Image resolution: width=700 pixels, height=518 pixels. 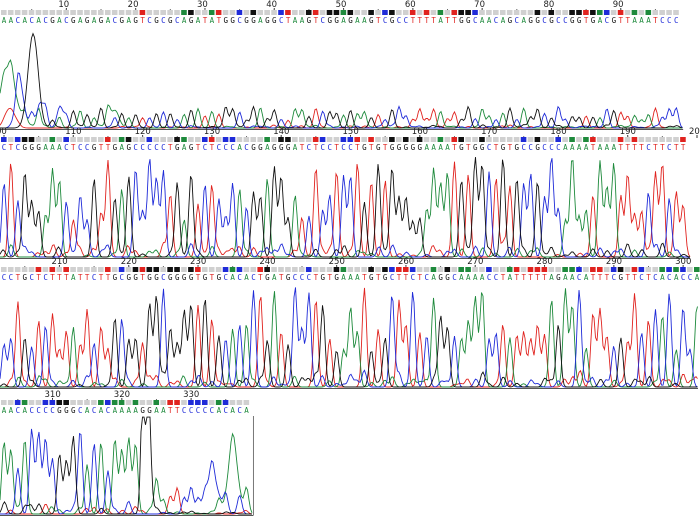 What do you see at coordinates (127, 457) in the screenshot?
I see `trace-svg: AACACCCCGGGCACACAAAAGGAATTCCCCCACACA` at bounding box center [127, 457].